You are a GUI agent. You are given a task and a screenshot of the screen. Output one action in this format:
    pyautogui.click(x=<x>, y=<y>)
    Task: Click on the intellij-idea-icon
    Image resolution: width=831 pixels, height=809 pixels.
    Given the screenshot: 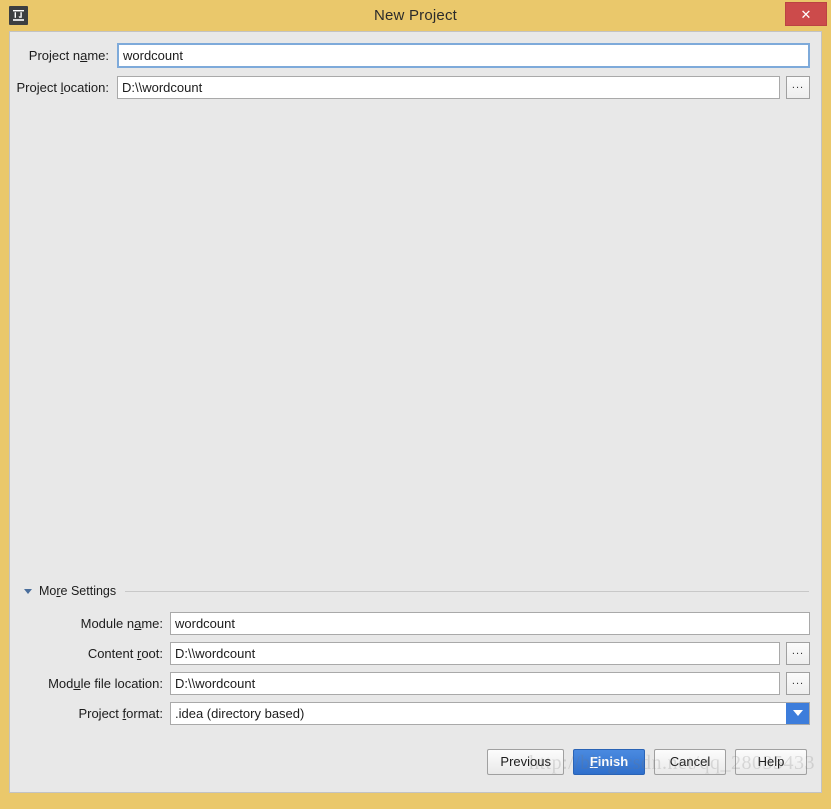 What is the action you would take?
    pyautogui.click(x=18, y=15)
    